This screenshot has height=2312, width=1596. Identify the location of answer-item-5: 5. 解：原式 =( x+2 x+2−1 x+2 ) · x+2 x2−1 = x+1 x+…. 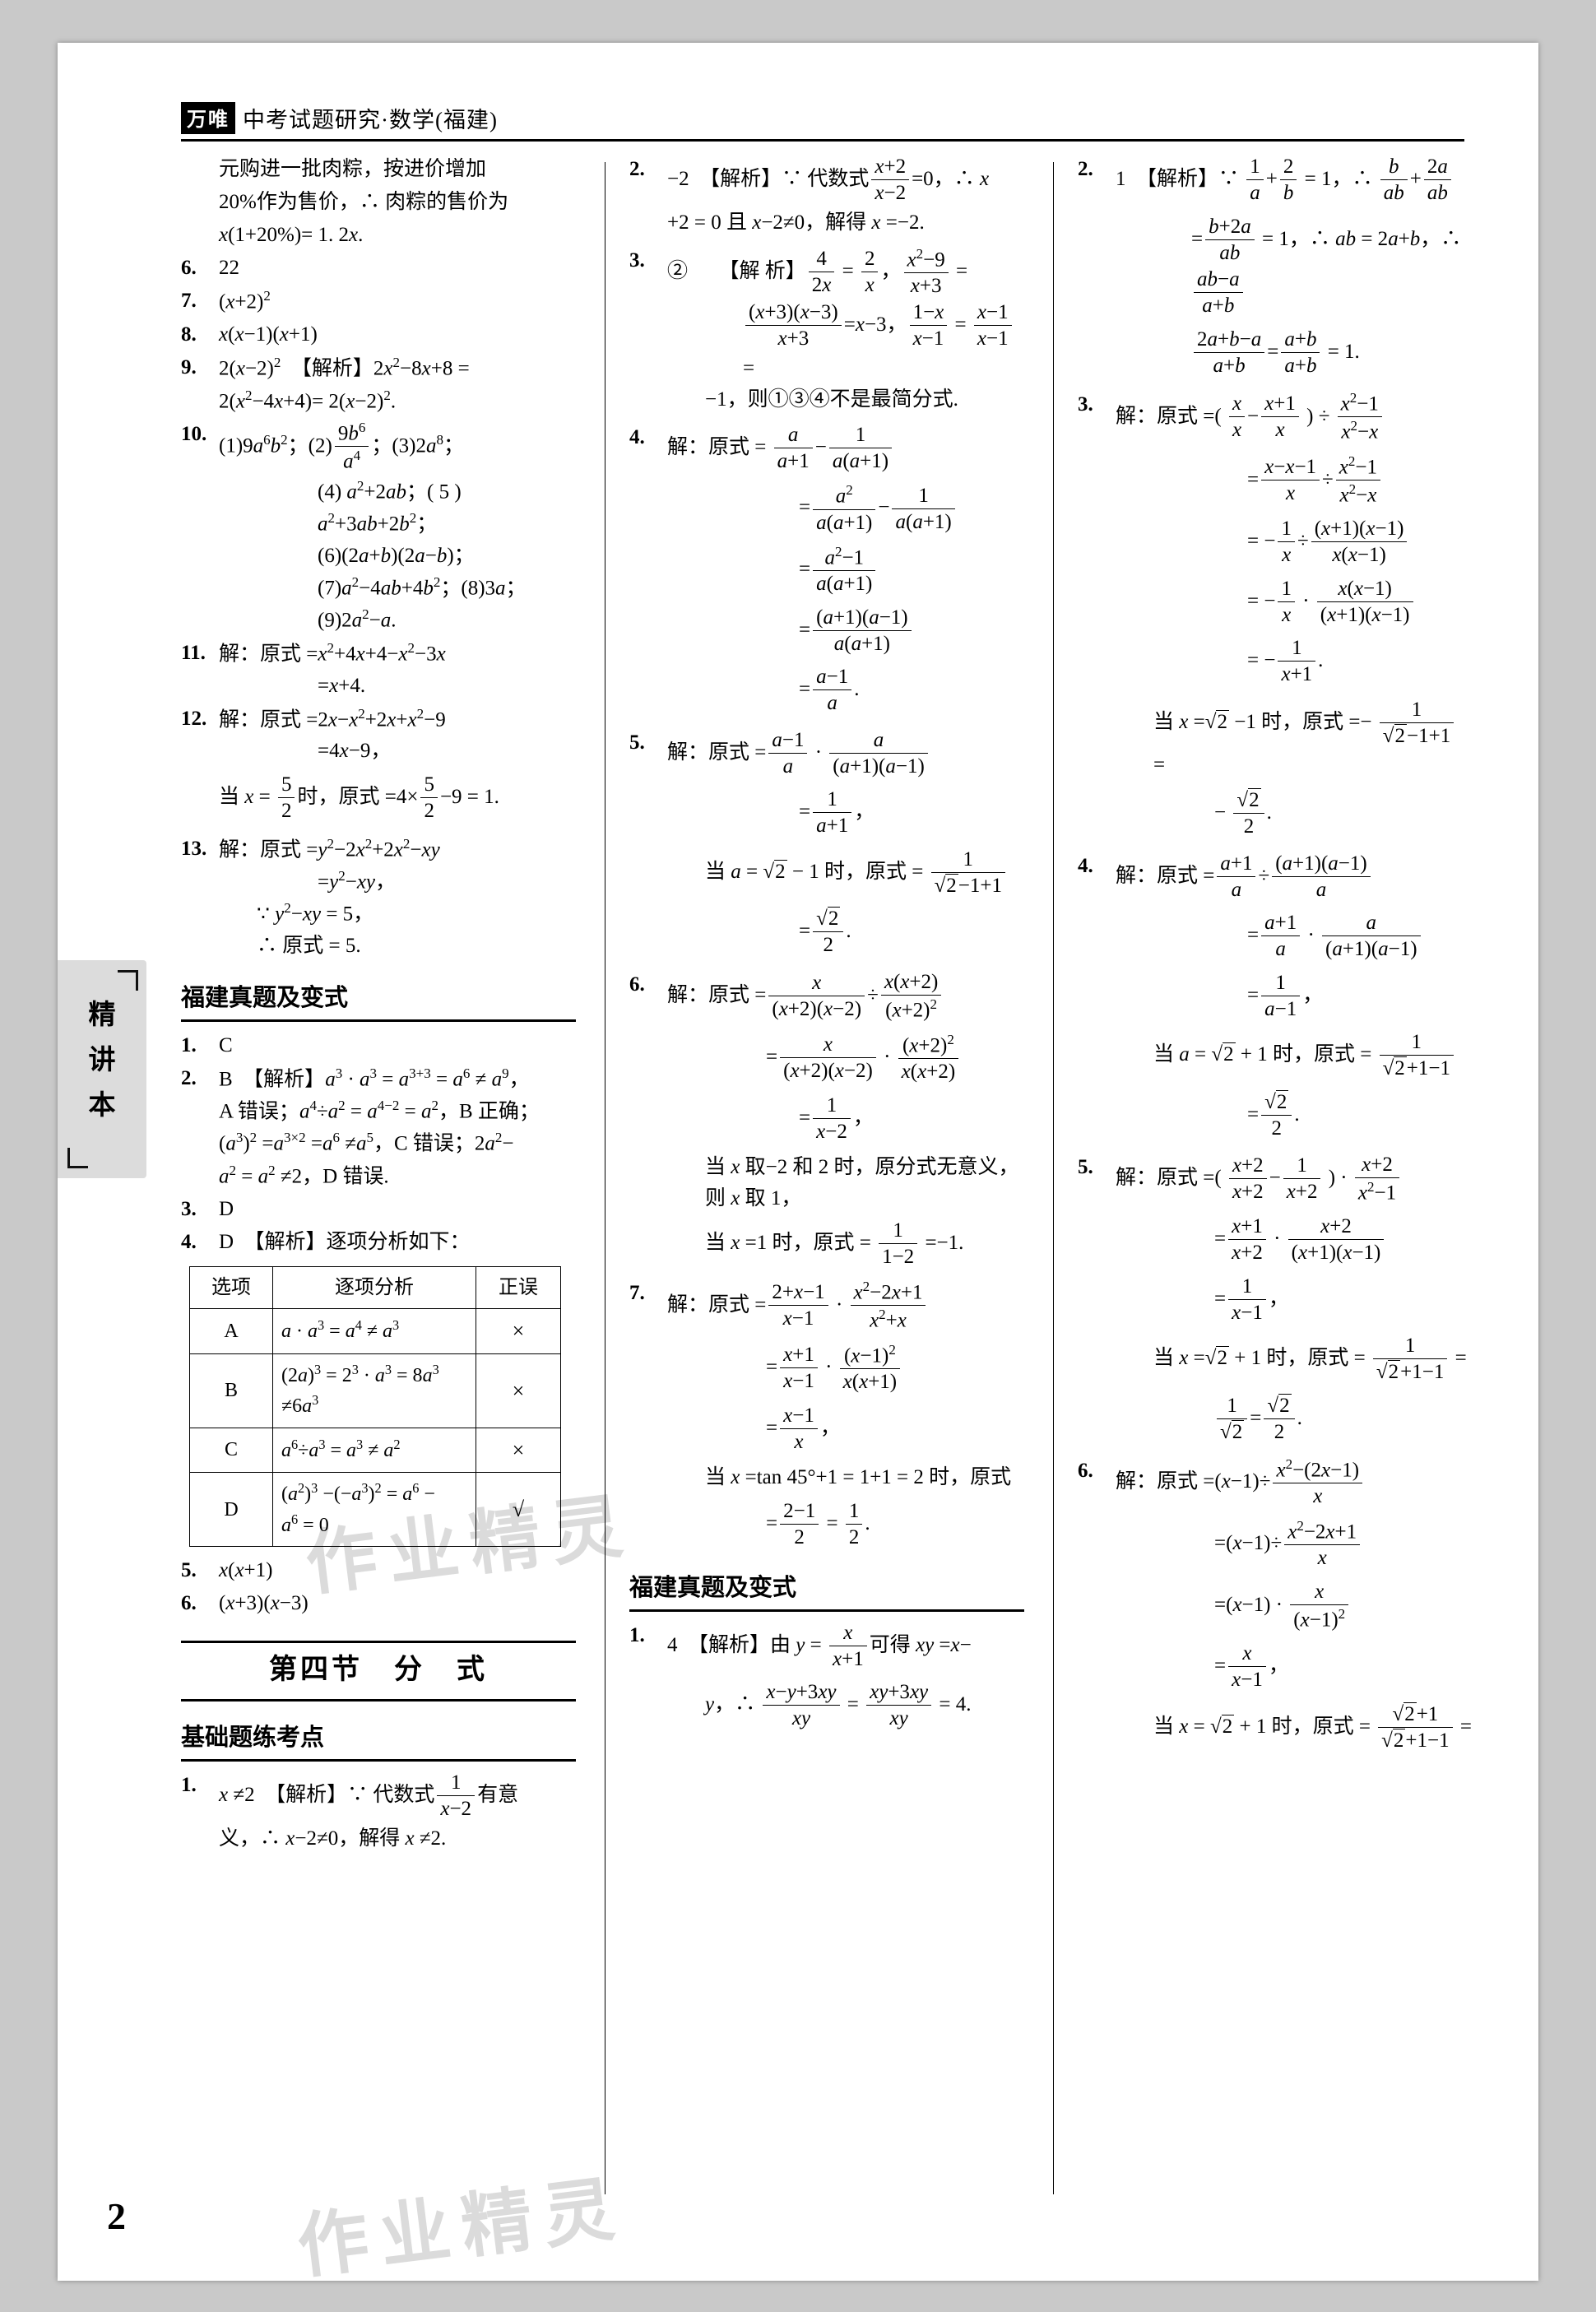
(1272, 1298).